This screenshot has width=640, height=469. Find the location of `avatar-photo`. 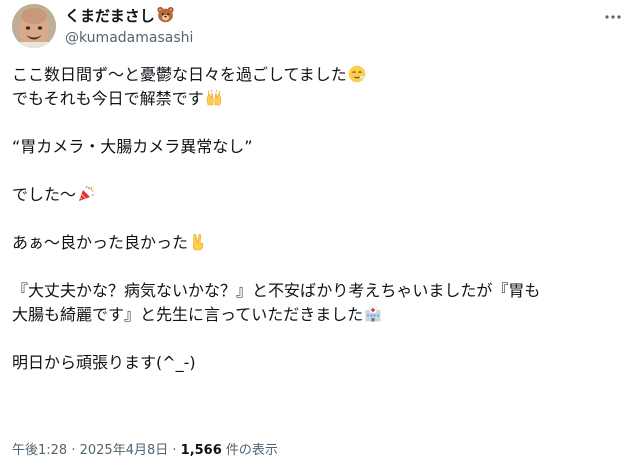

avatar-photo is located at coordinates (34, 26).